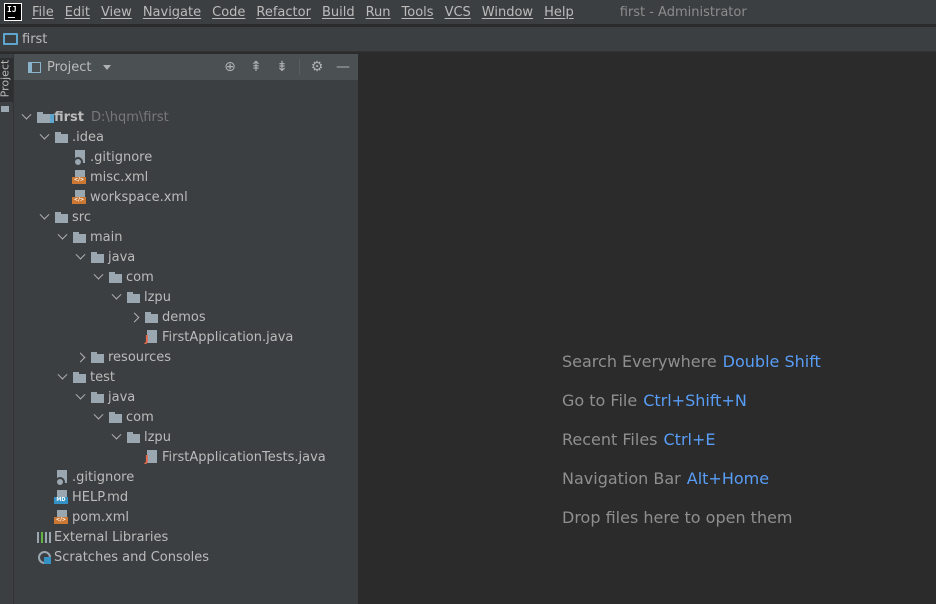  What do you see at coordinates (6, 80) in the screenshot?
I see `project-tool-tab: Project` at bounding box center [6, 80].